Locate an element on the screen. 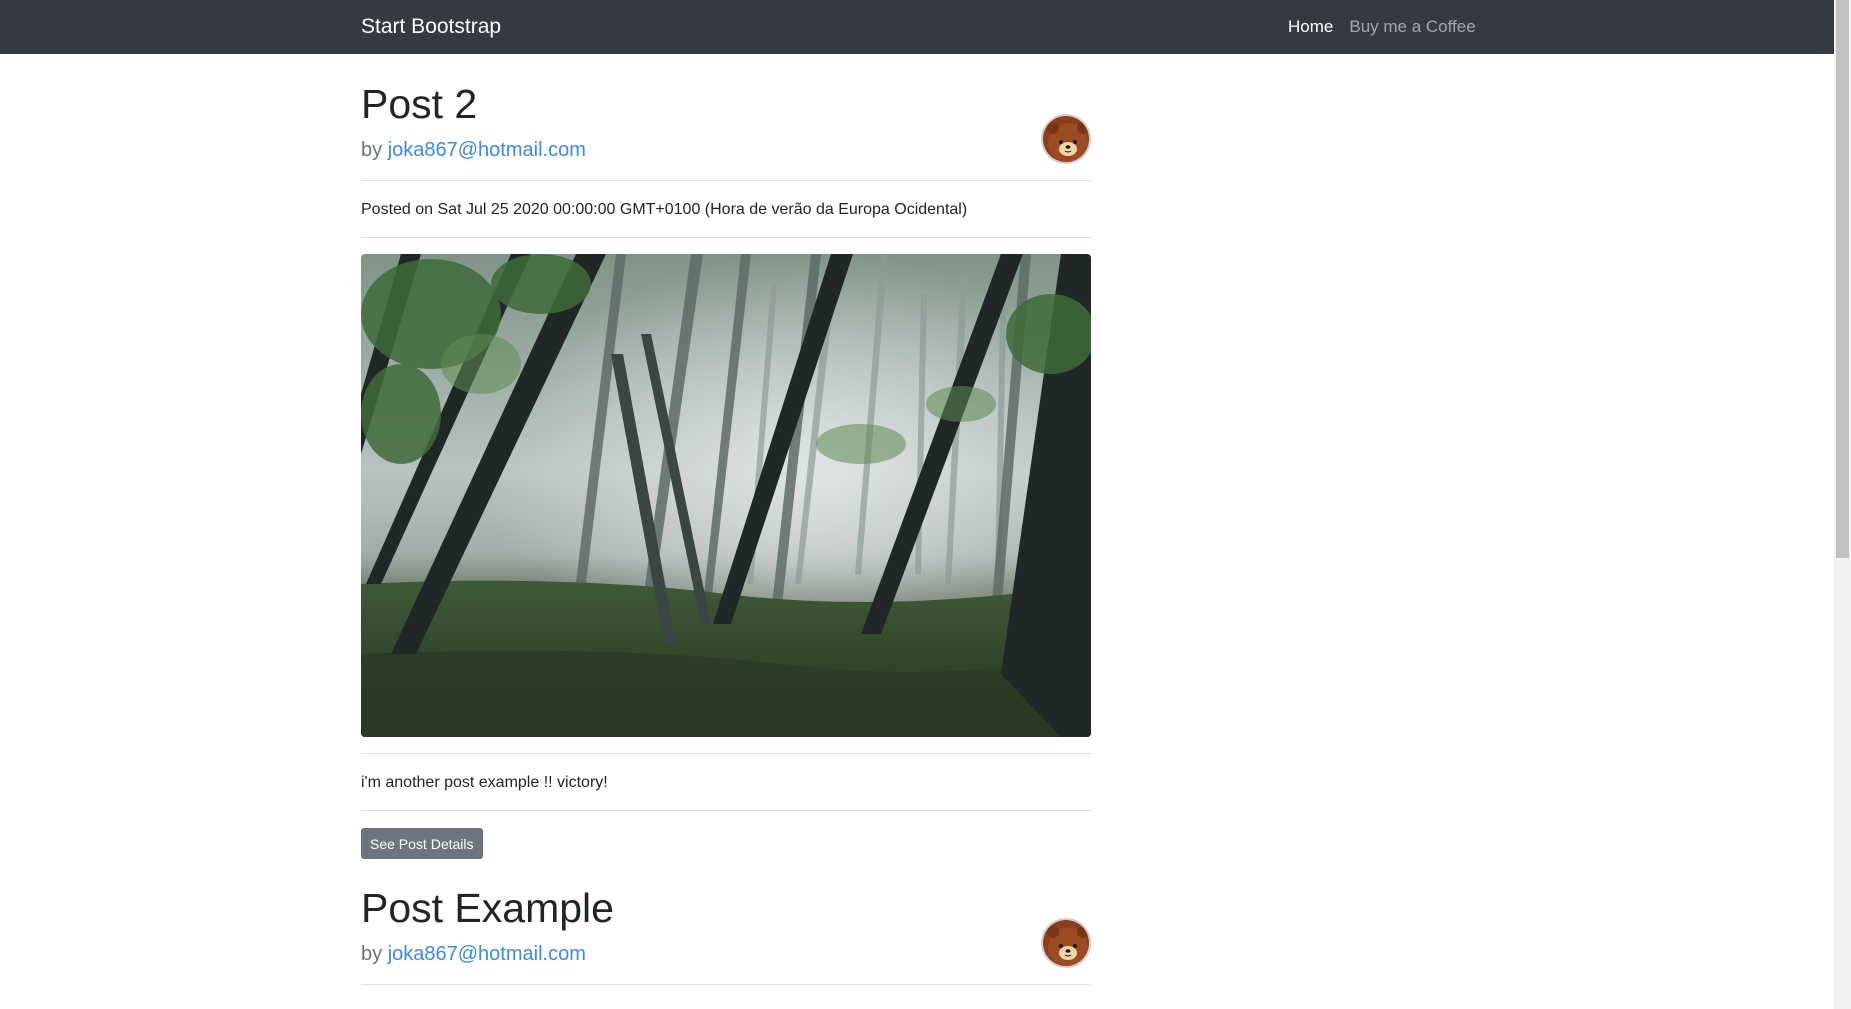 The height and width of the screenshot is (1009, 1851). vertical-scrollbar is located at coordinates (1842, 504).